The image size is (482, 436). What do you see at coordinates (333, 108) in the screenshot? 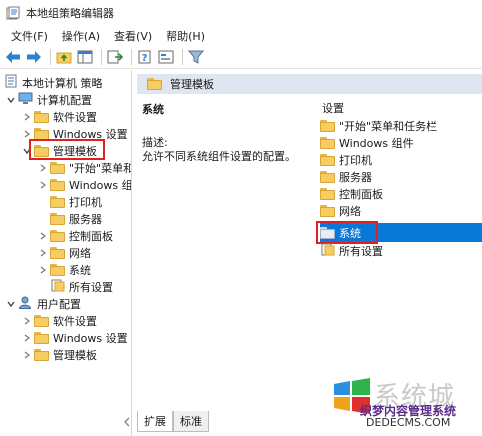
I see `list-column-header: 设置` at bounding box center [333, 108].